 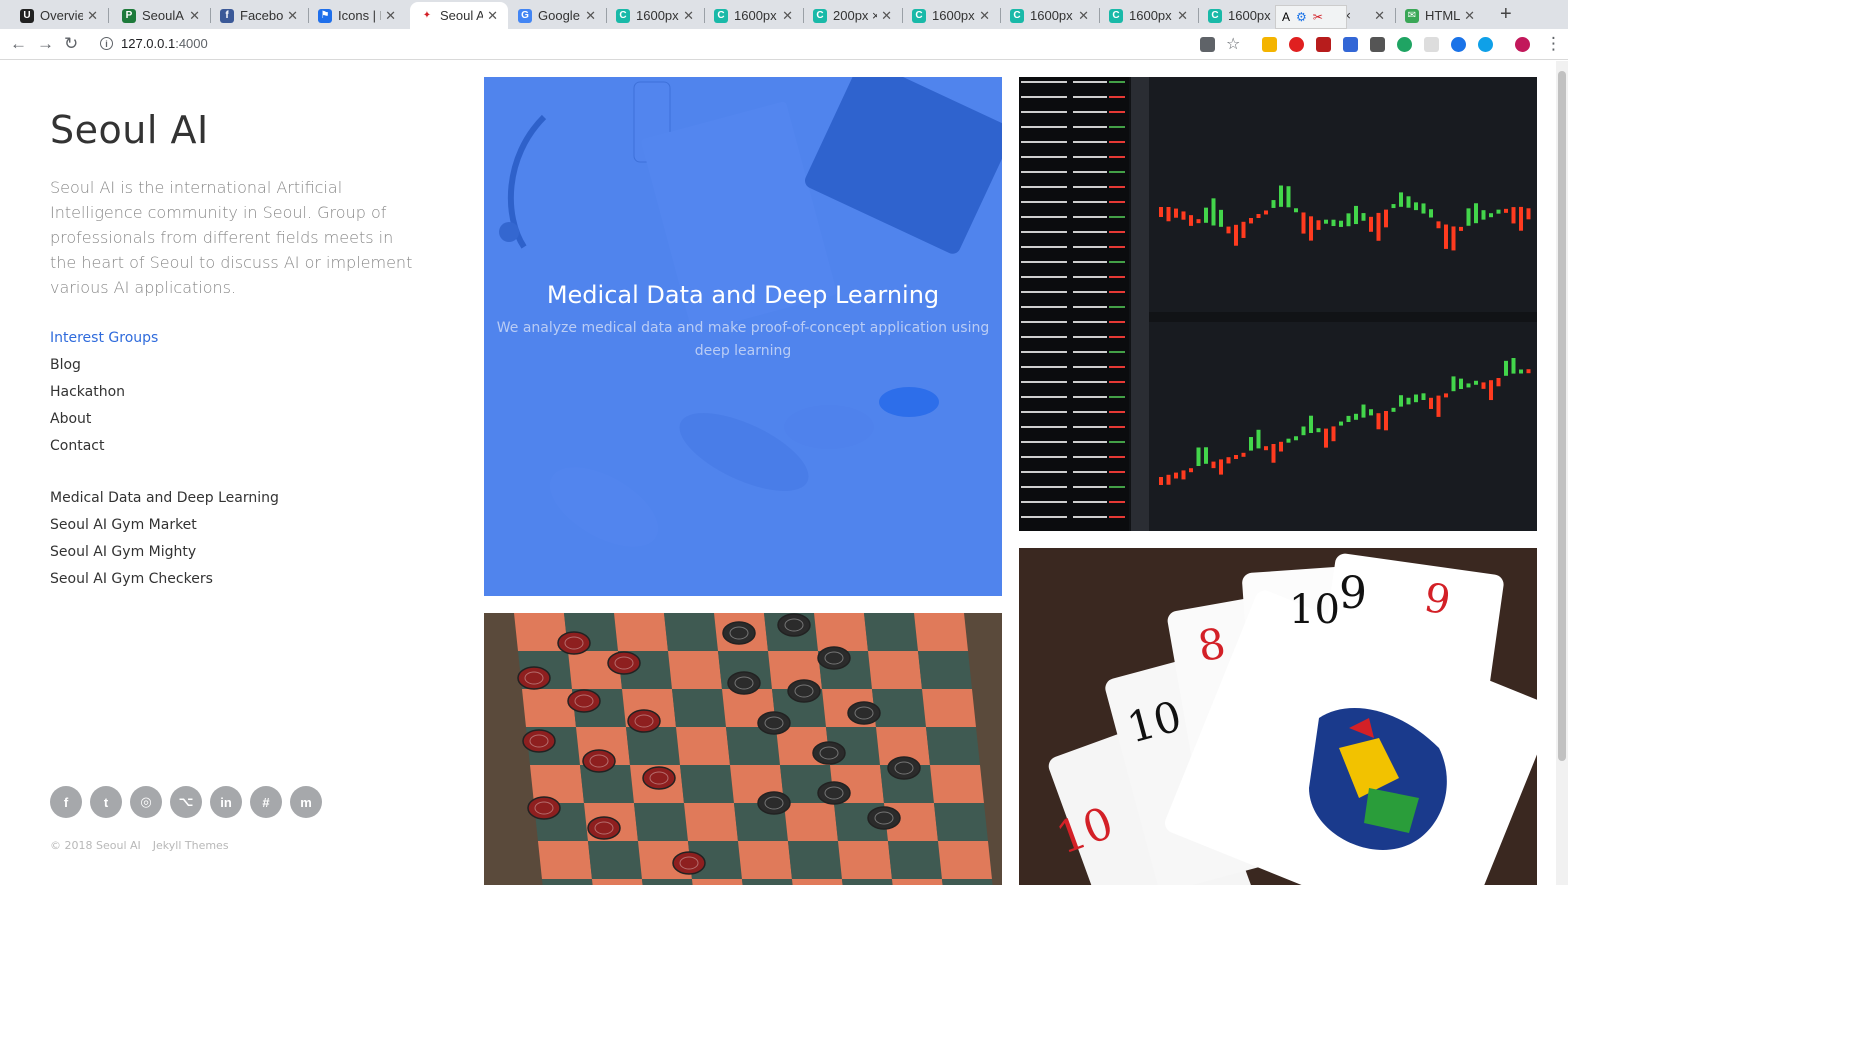 I want to click on font-icon: A, so click(x=1286, y=17).